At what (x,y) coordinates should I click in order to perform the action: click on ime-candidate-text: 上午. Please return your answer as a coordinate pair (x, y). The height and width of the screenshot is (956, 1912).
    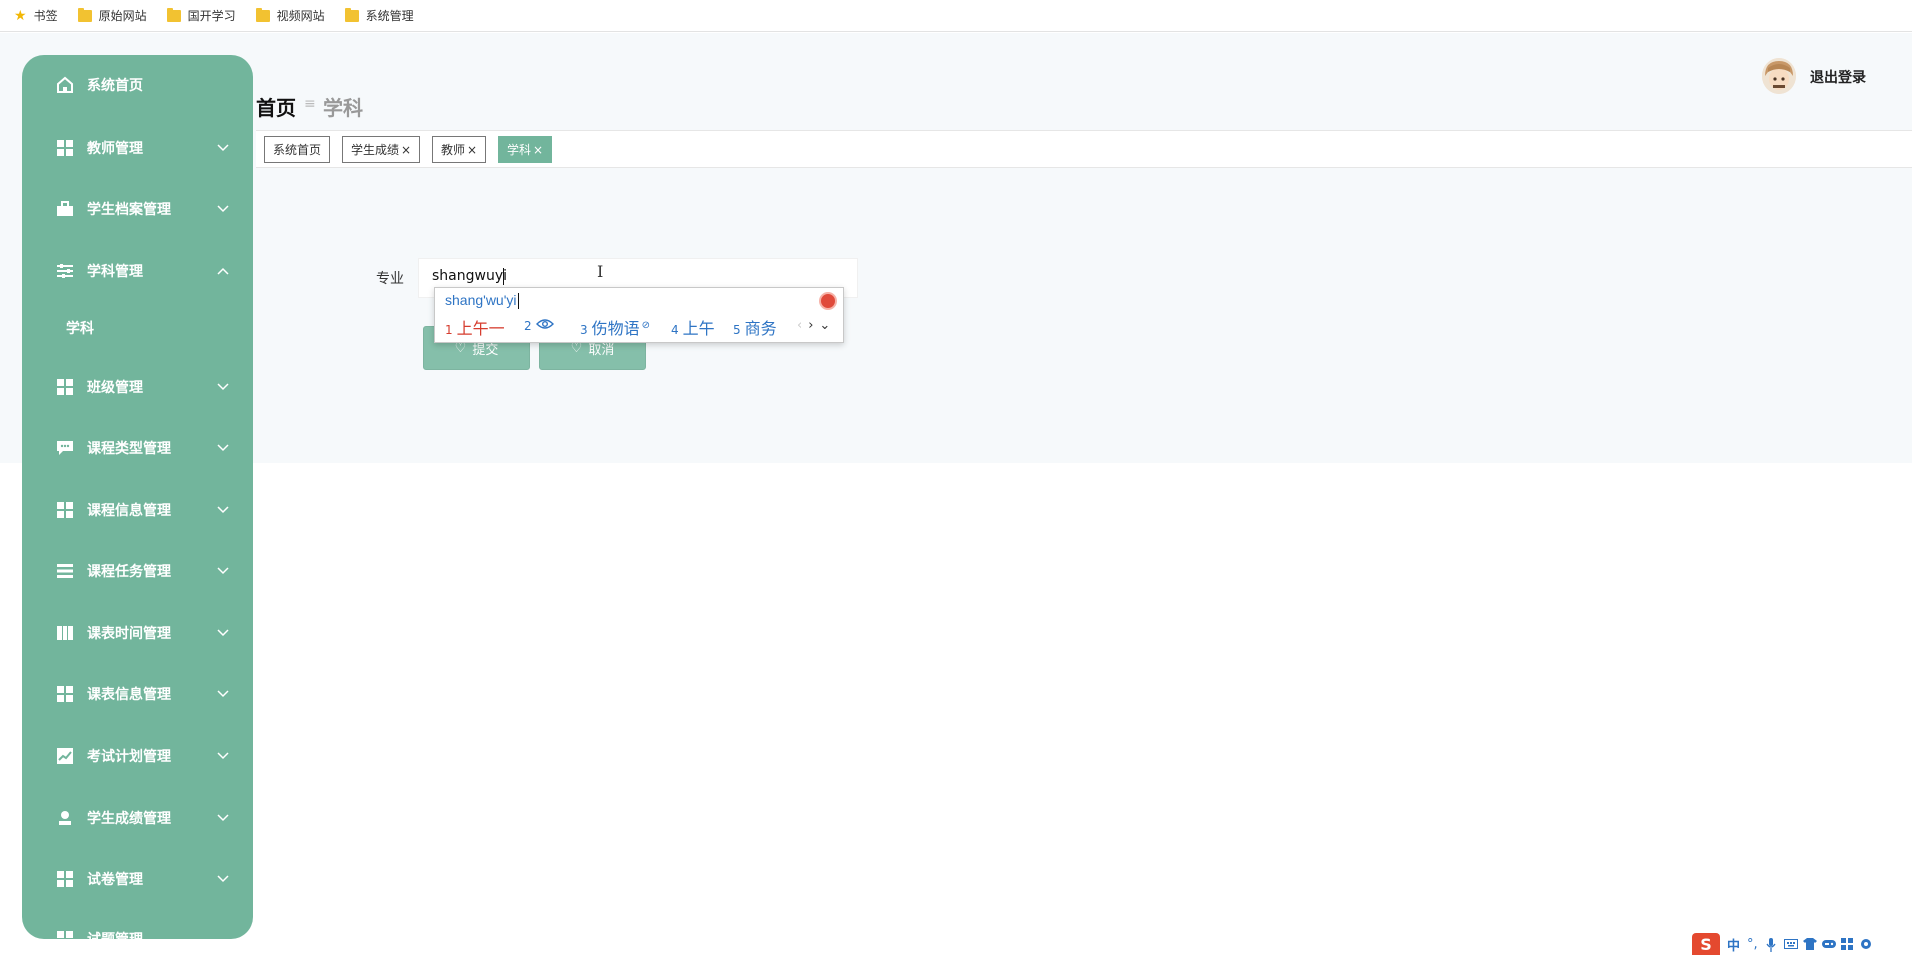
    Looking at the image, I should click on (698, 328).